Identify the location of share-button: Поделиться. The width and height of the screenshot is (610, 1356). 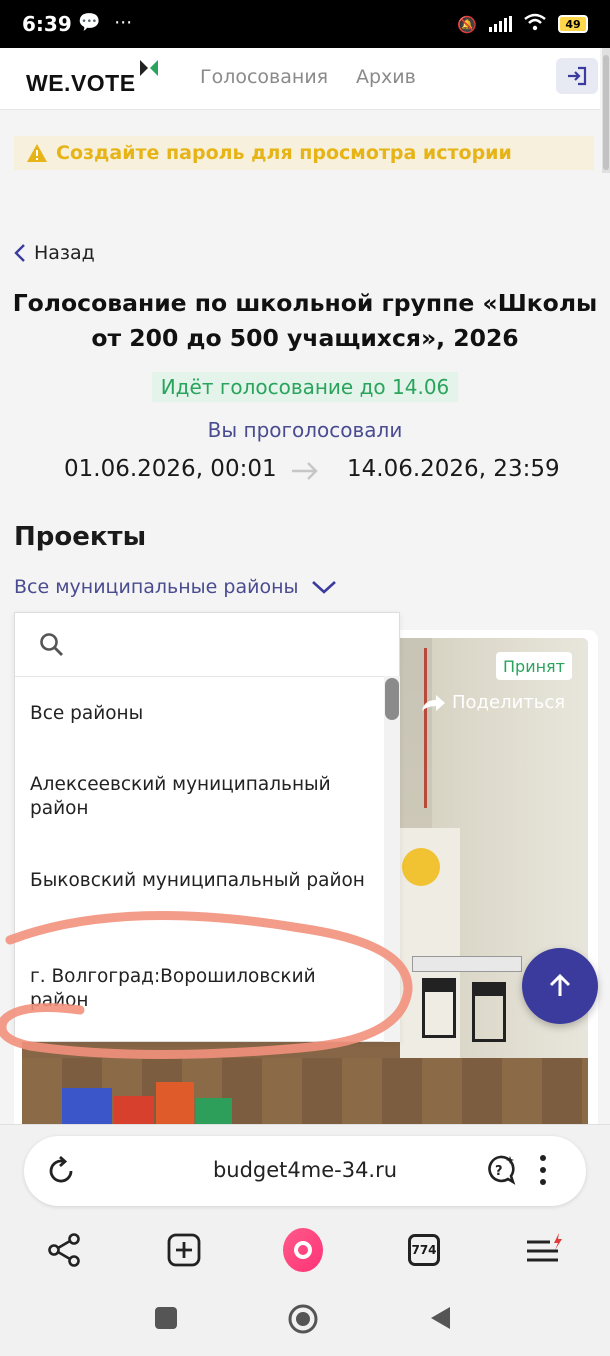
(492, 702).